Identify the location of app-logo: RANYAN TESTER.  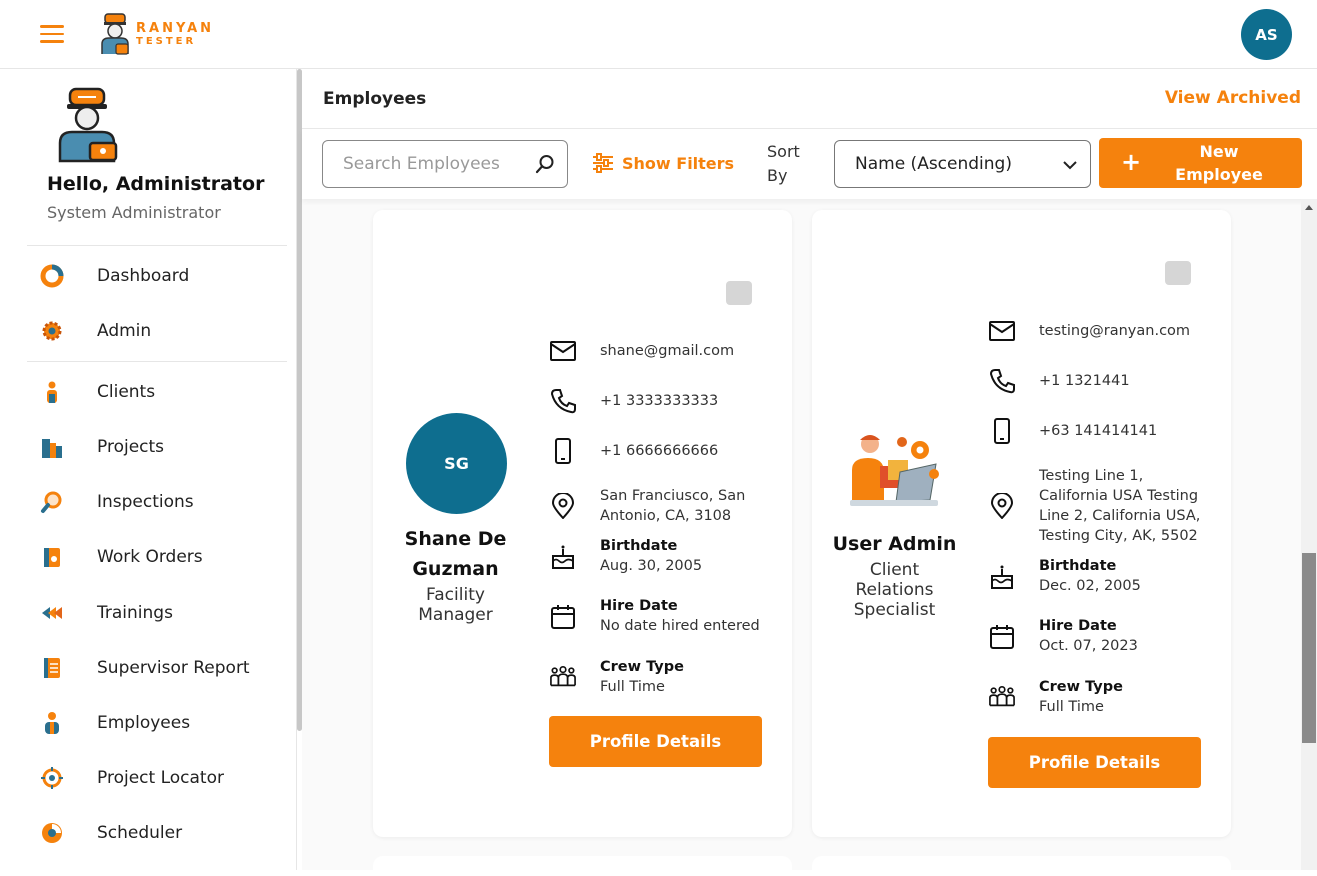
(163, 35).